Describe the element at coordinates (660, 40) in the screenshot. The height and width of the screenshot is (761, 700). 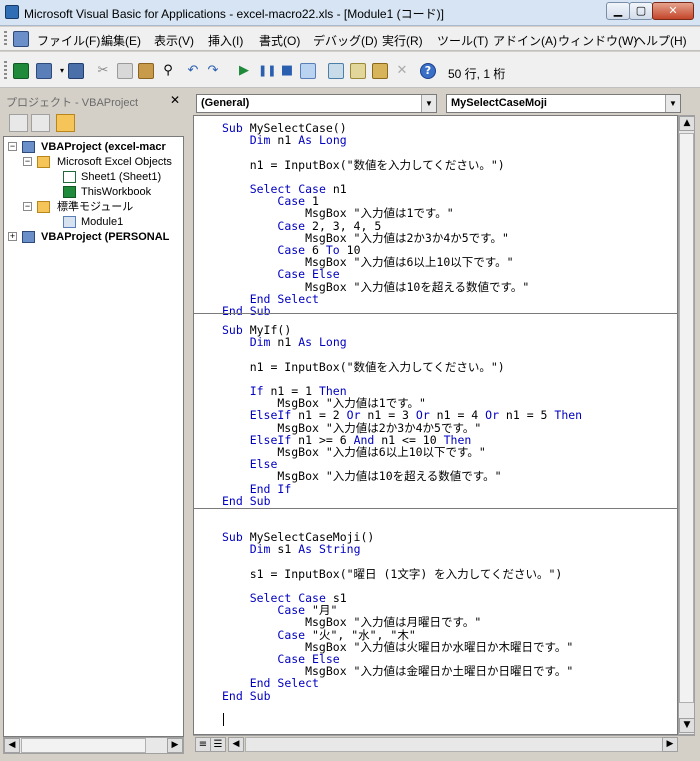
I see `menu-help: ヘルプ(H)` at that location.